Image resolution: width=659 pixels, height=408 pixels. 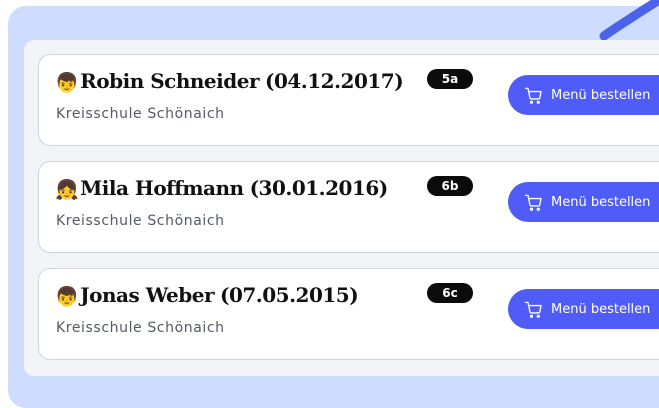 What do you see at coordinates (162, 188) in the screenshot?
I see `student-name: Mila Hoffmann` at bounding box center [162, 188].